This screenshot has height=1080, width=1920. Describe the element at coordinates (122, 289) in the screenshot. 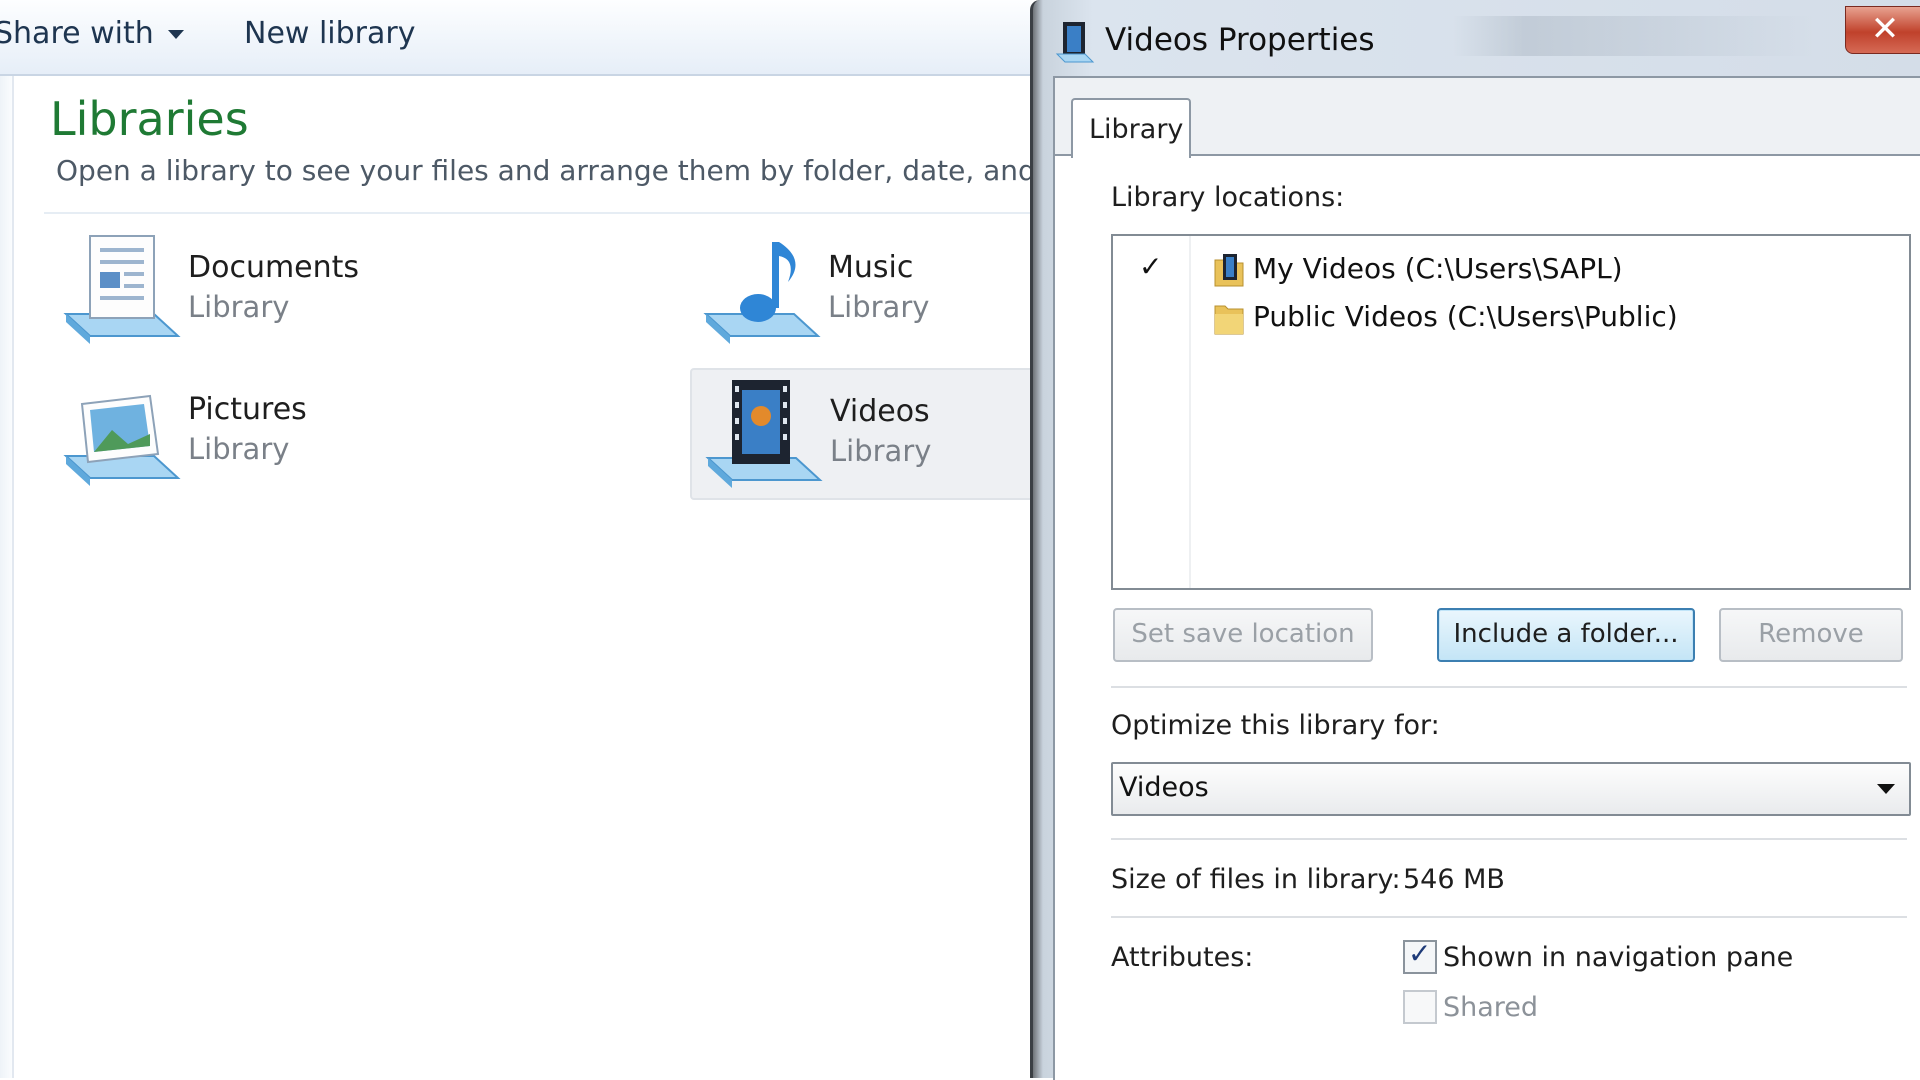

I see `documents-library-icon` at that location.